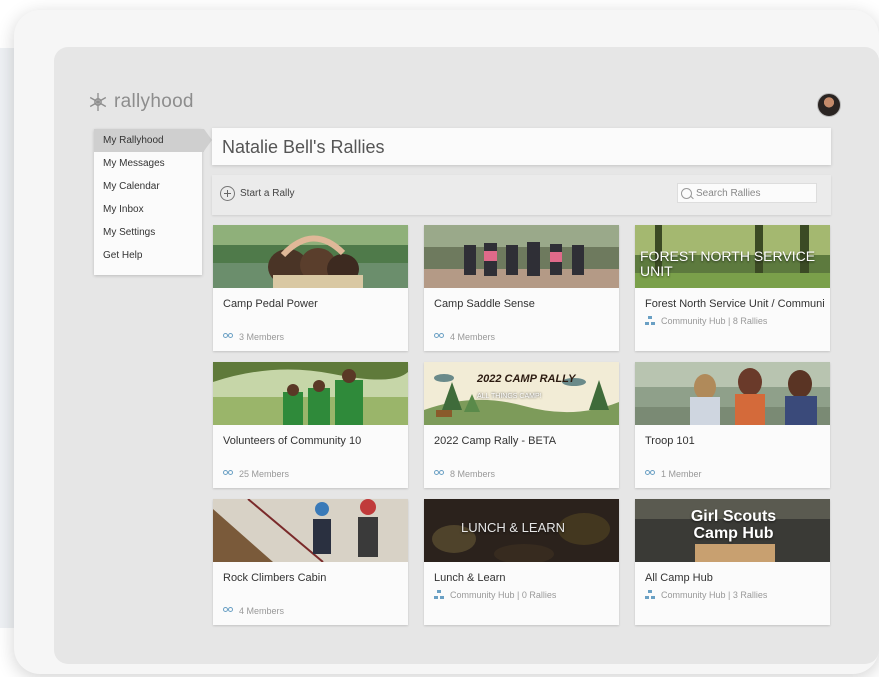 This screenshot has width=879, height=677. I want to click on rally-card-meta: 8 Members, so click(464, 474).